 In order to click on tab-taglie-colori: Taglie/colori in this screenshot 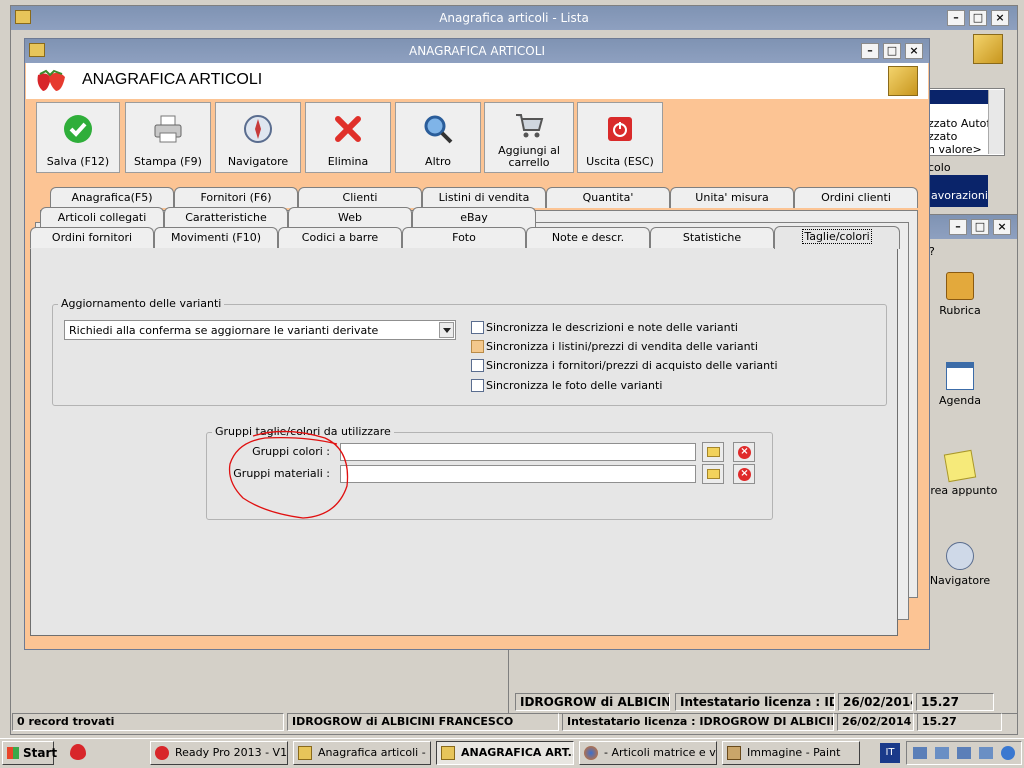, I will do `click(837, 237)`.